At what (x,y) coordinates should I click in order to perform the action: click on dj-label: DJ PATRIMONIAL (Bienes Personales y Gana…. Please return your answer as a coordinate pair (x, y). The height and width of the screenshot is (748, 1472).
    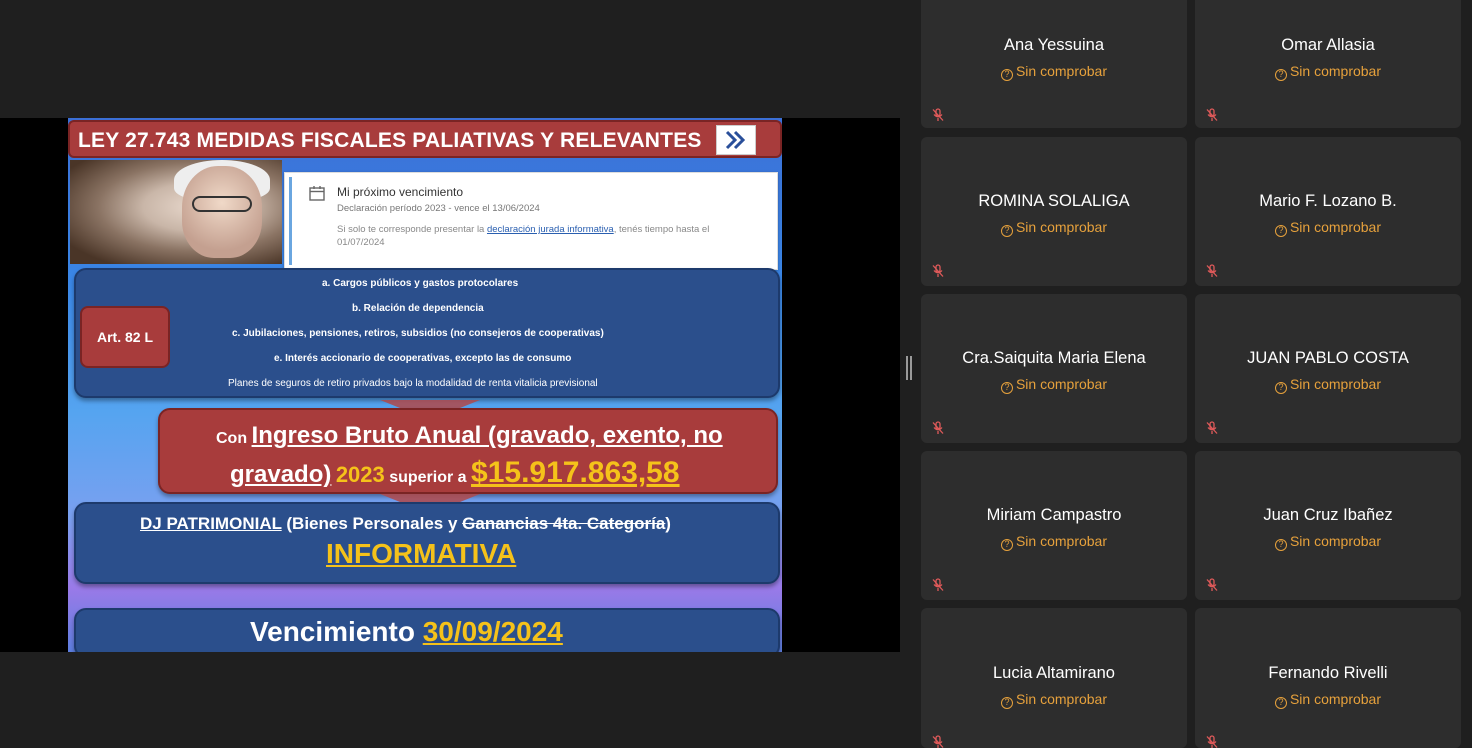
    Looking at the image, I should click on (405, 523).